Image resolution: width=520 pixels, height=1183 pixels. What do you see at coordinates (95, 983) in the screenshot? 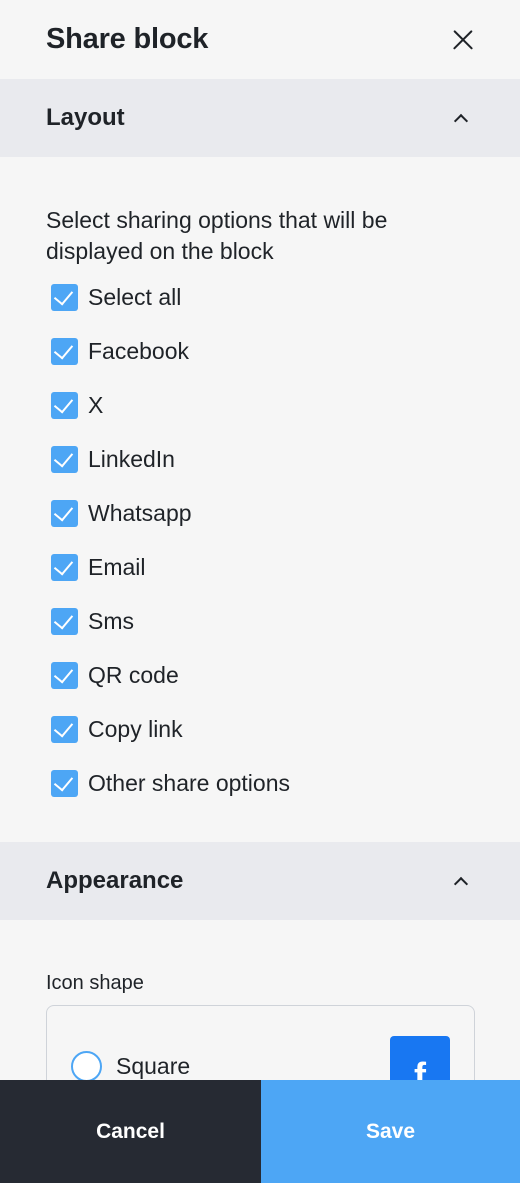
I see `icon-shape-label: Icon shape` at bounding box center [95, 983].